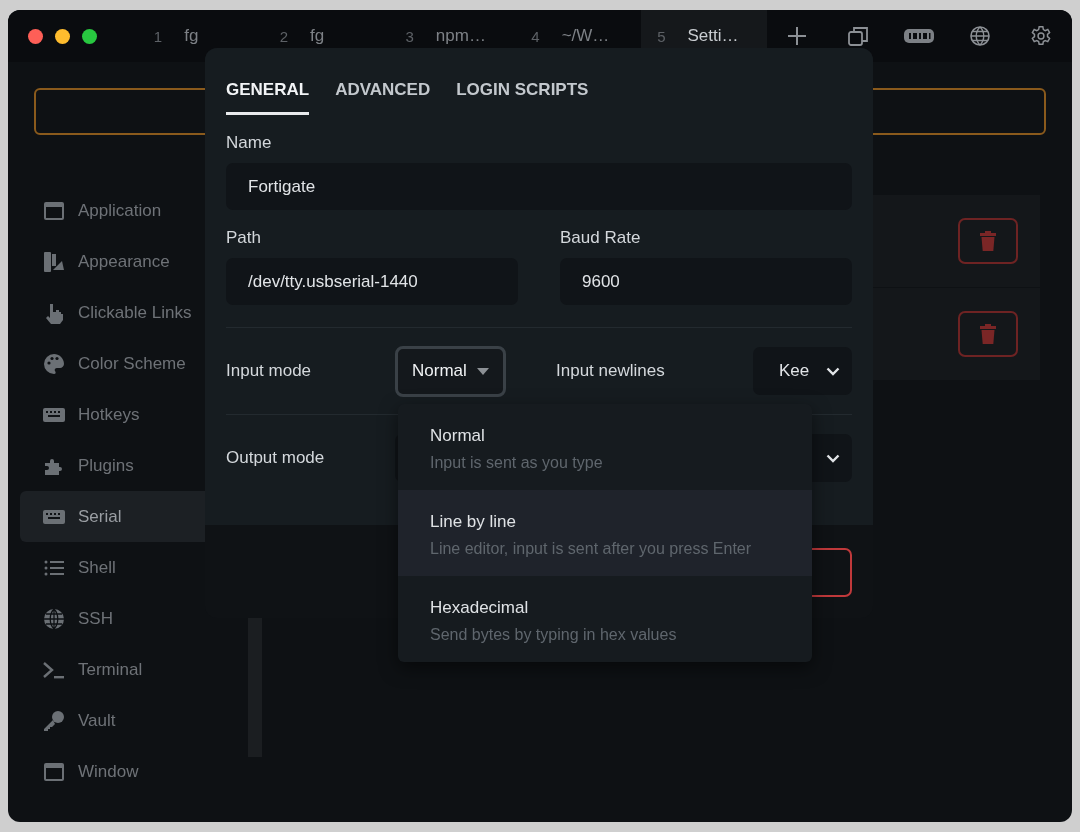  What do you see at coordinates (482, 371) in the screenshot?
I see `caret-down-icon` at bounding box center [482, 371].